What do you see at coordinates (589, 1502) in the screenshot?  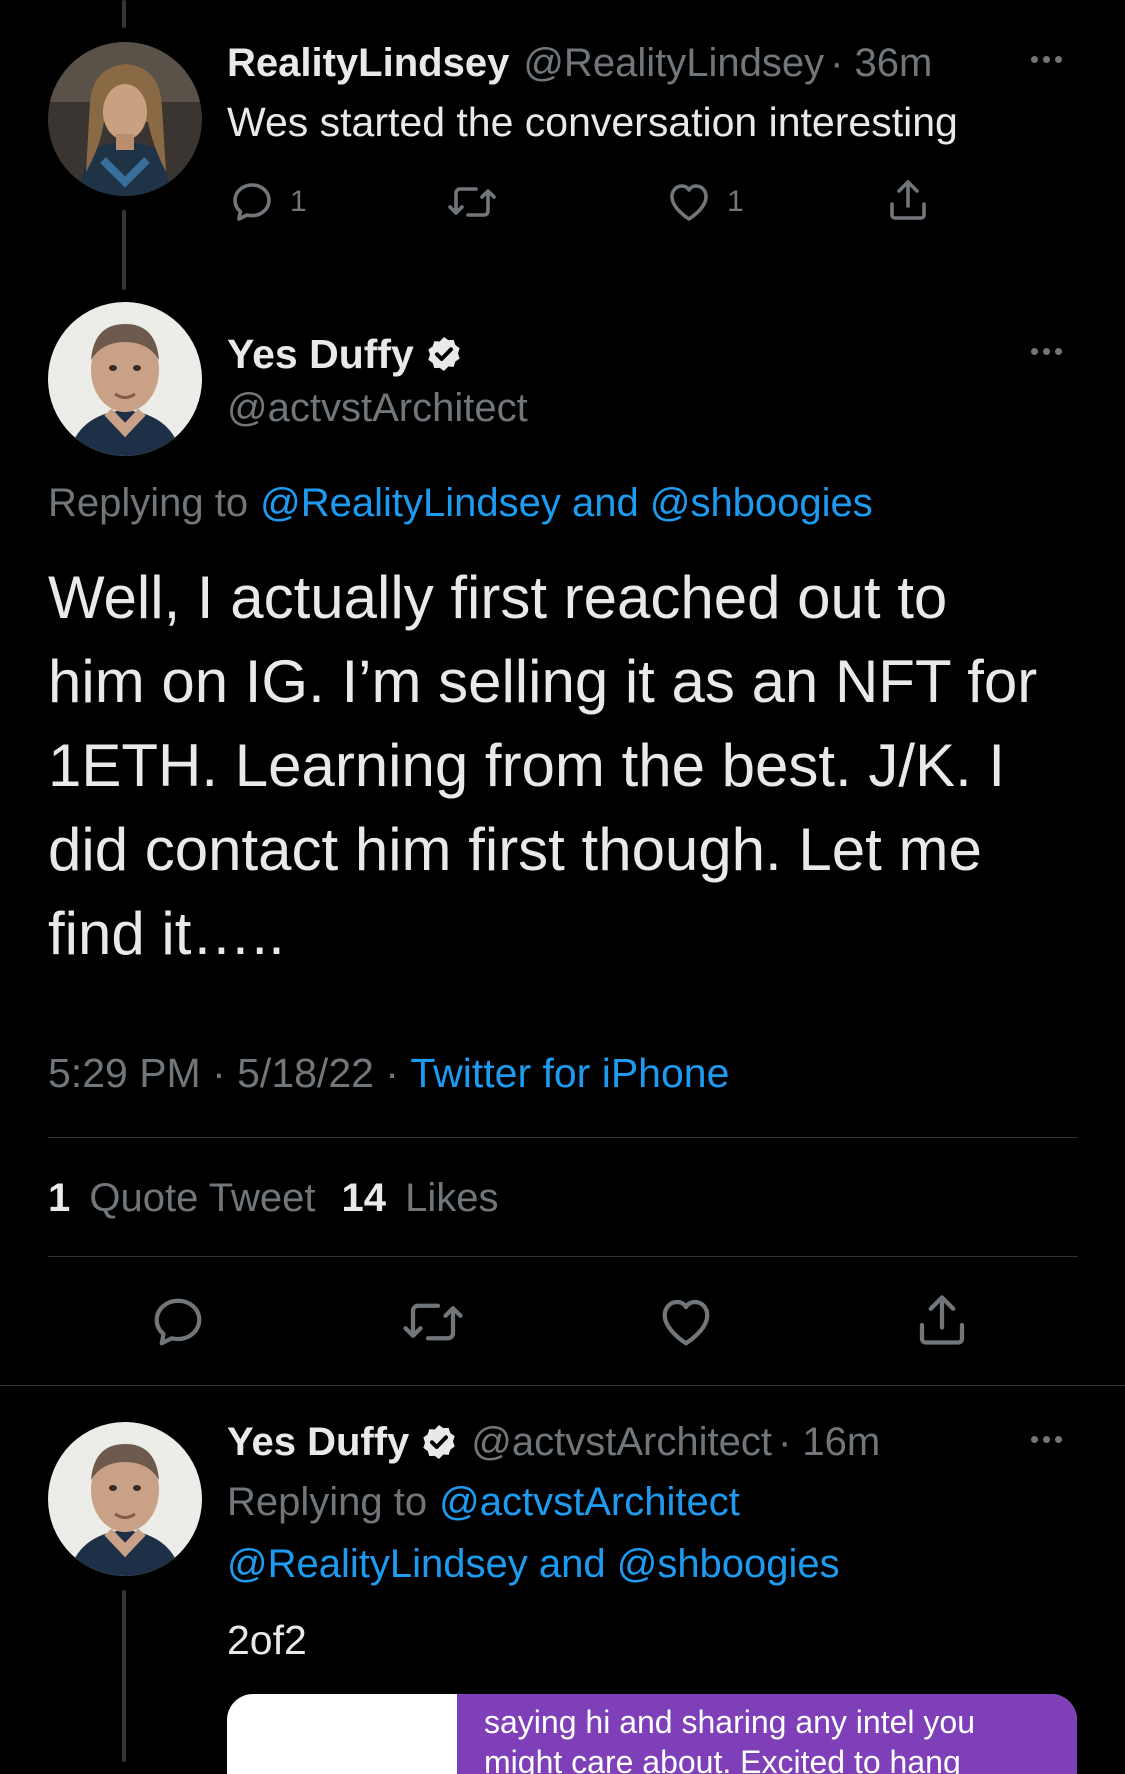 I see `tweet3-replying-to-1: @actvstArchitect` at bounding box center [589, 1502].